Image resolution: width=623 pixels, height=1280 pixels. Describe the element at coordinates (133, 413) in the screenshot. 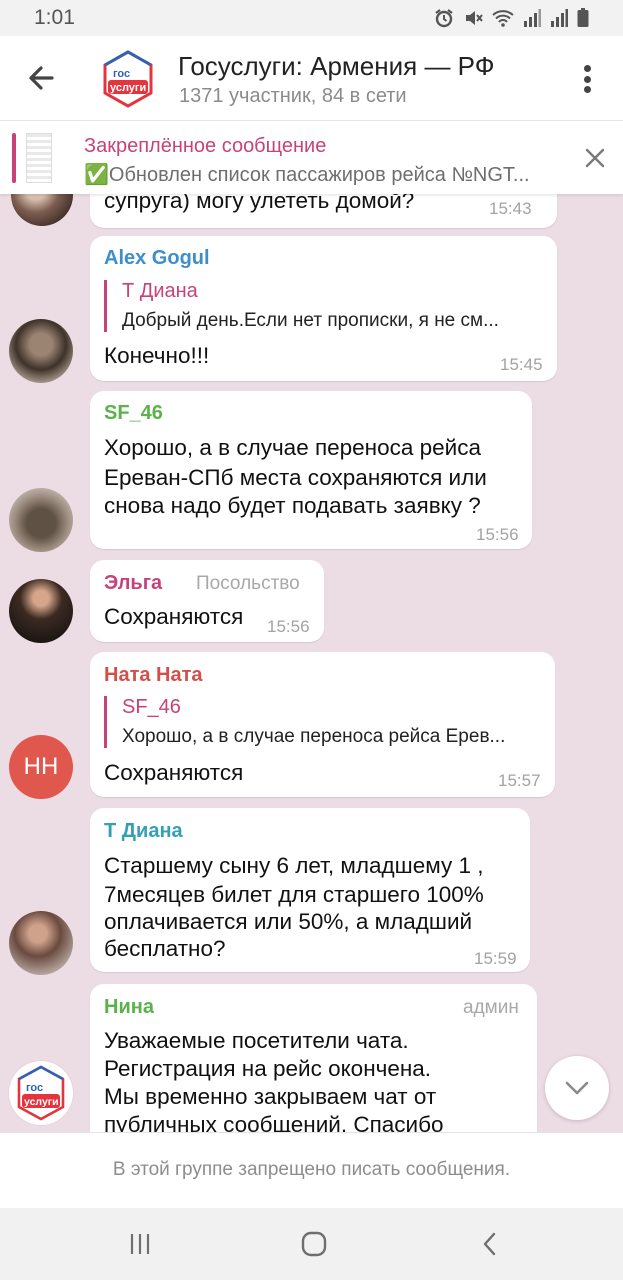

I see `sender-name: SF_46` at that location.